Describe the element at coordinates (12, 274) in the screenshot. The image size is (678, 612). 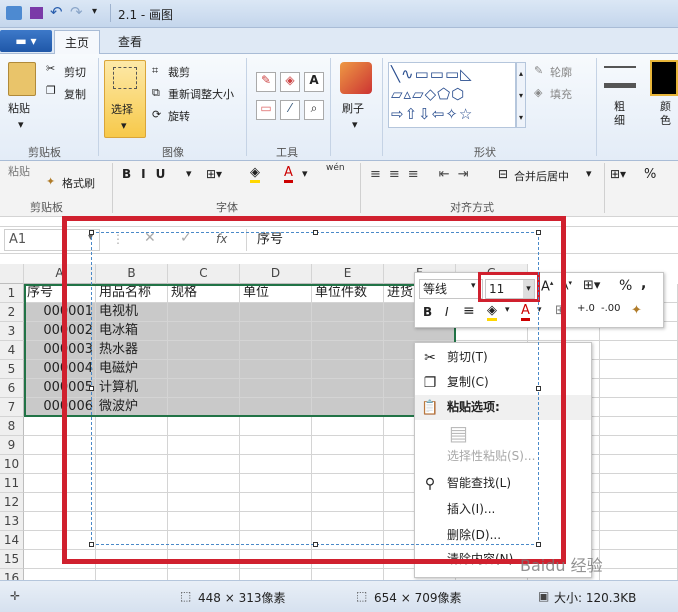
I see `select-all-corner` at that location.